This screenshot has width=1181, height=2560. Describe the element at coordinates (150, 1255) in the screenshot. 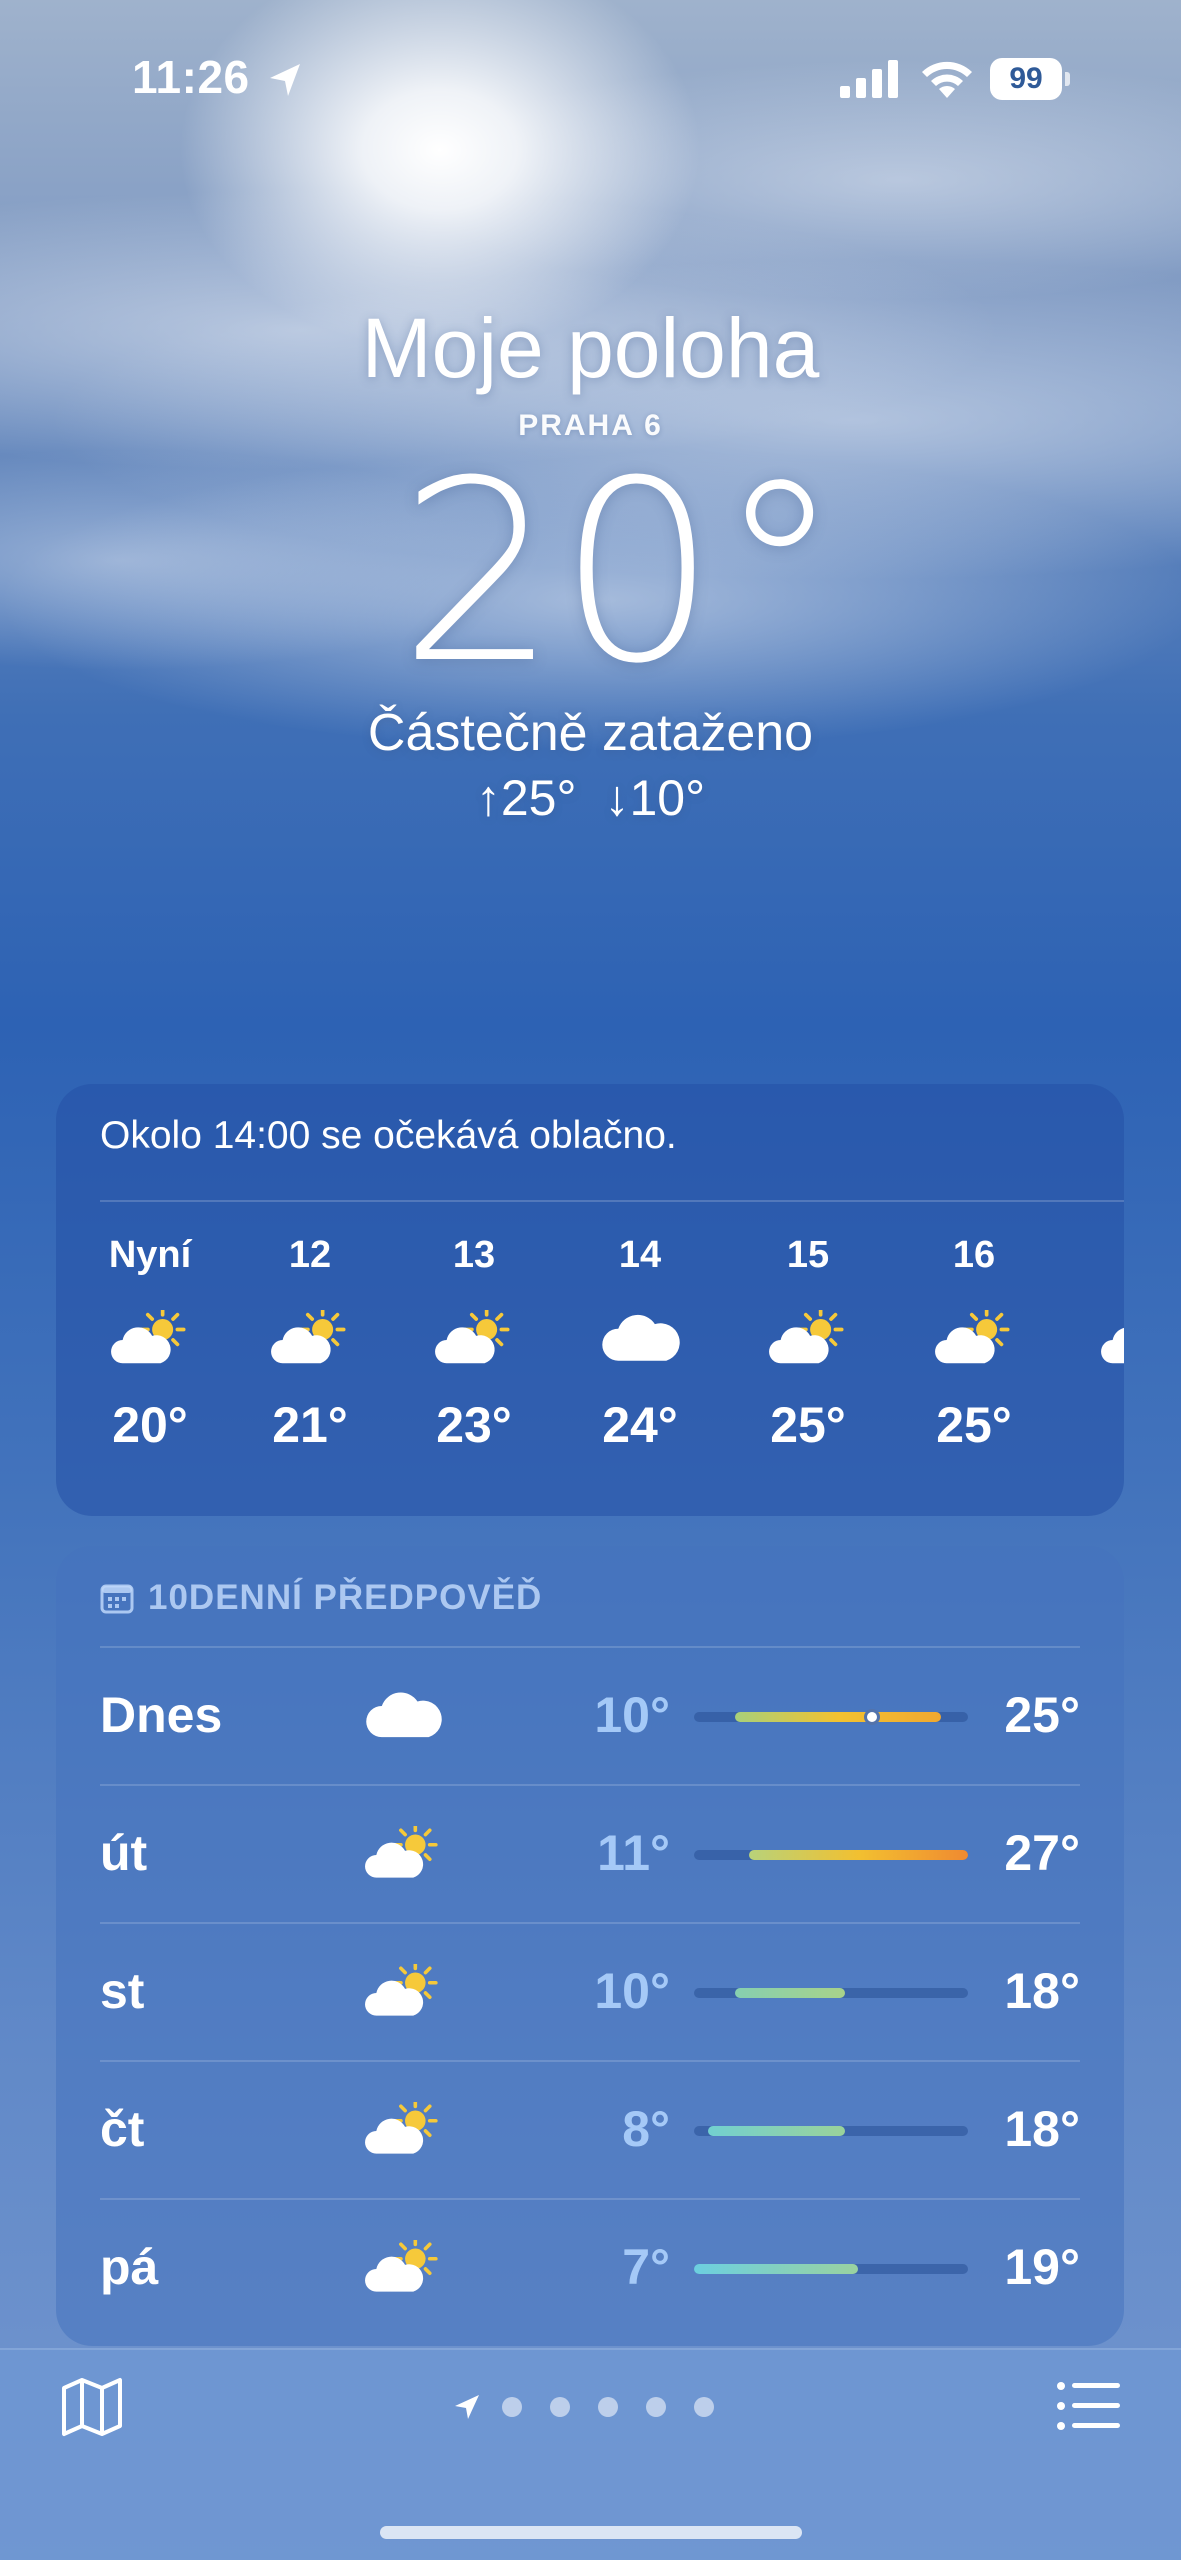

I see `hourly-time: Nyní` at that location.